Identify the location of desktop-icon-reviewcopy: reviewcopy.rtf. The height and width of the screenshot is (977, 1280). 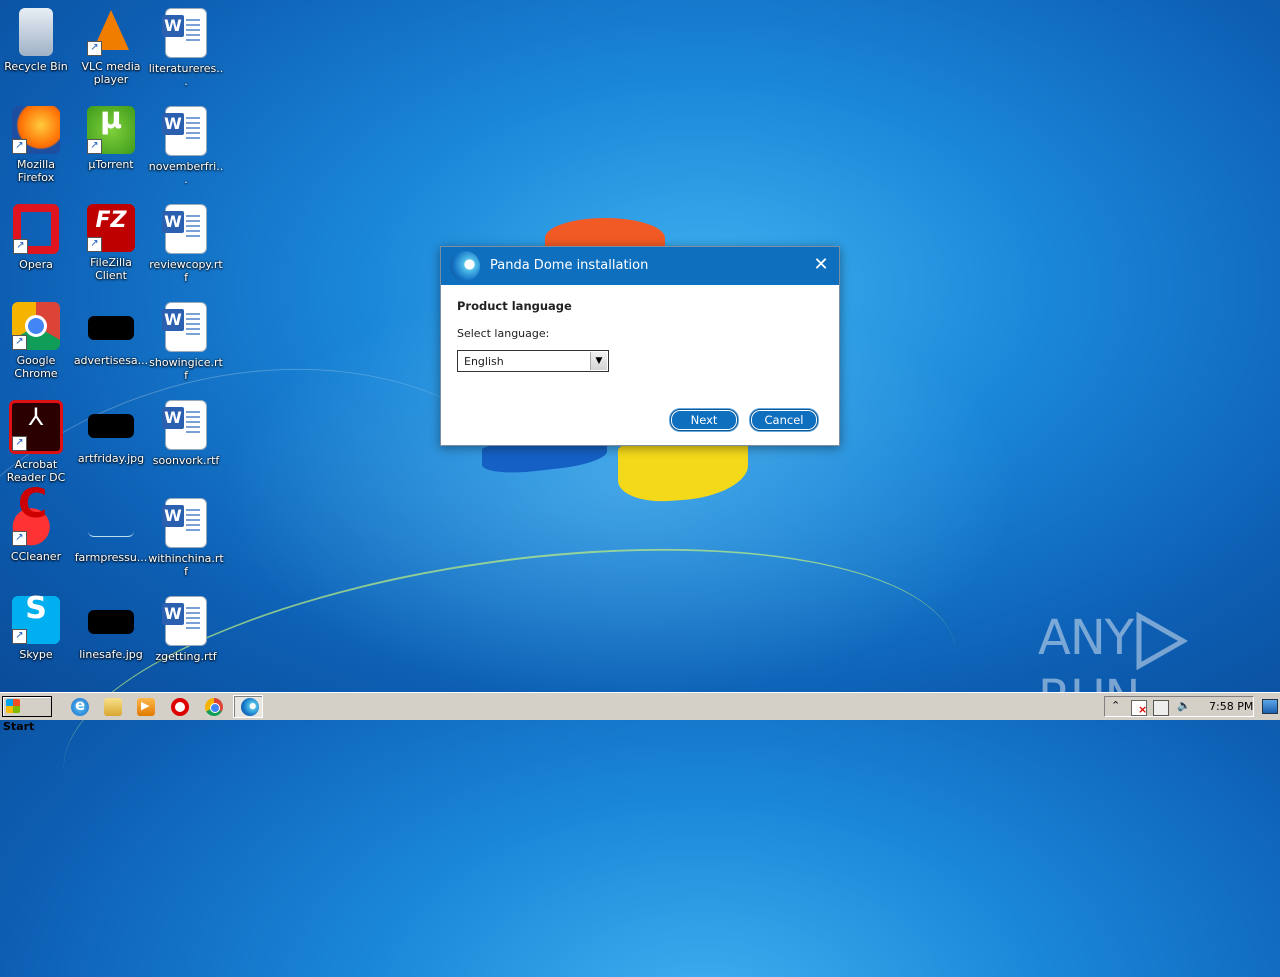
(186, 244).